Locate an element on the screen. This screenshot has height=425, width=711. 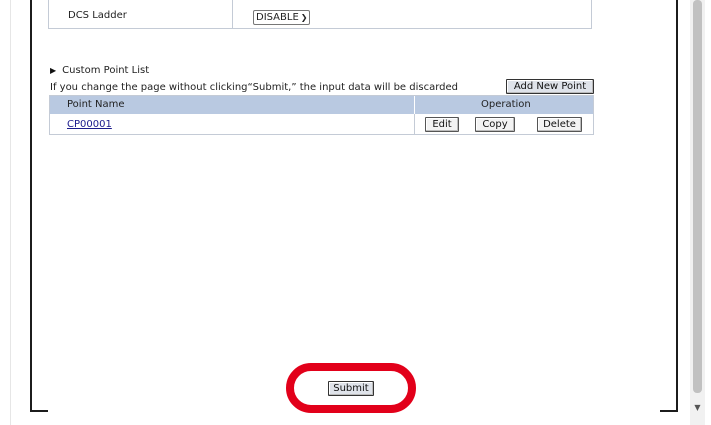
content-frame-left is located at coordinates (31, 206).